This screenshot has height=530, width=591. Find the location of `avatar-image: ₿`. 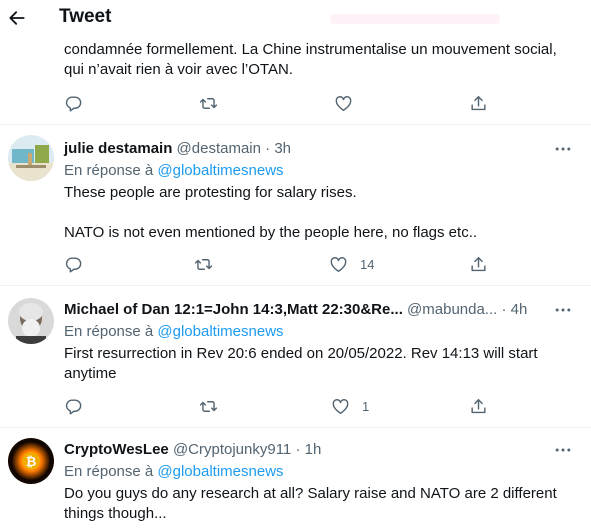

avatar-image: ₿ is located at coordinates (31, 461).